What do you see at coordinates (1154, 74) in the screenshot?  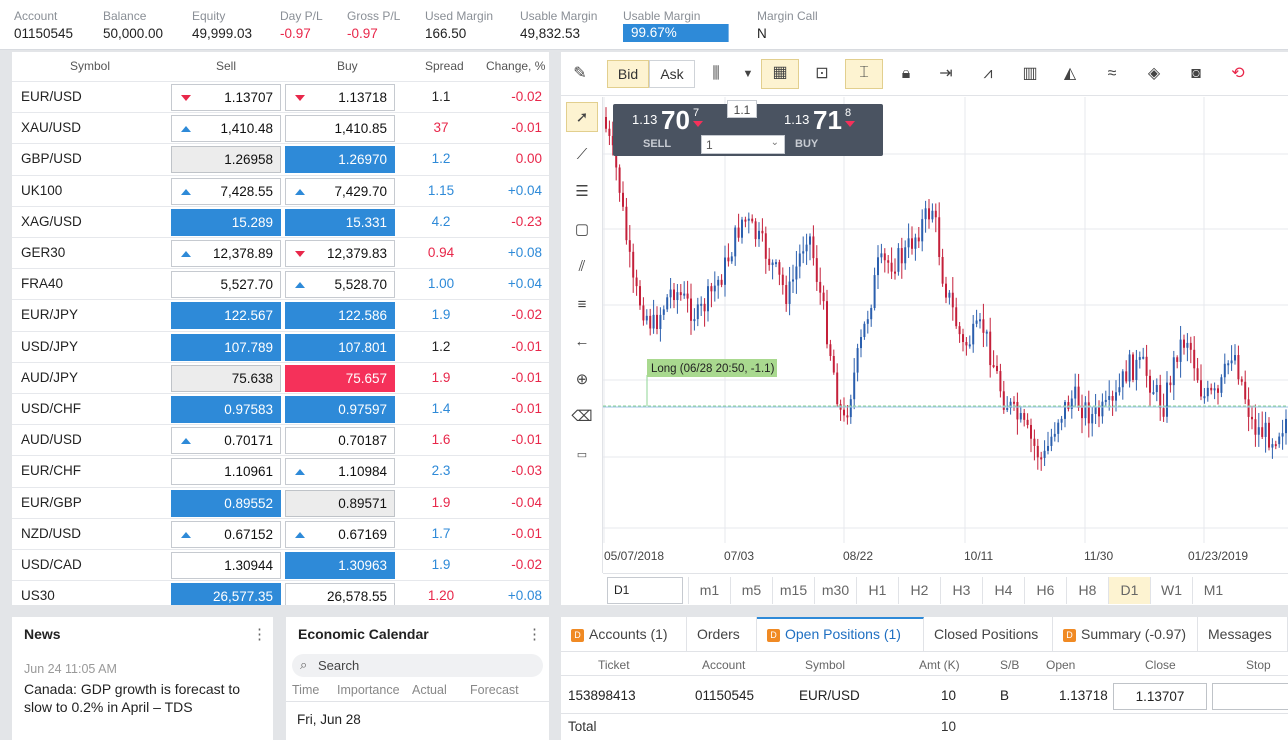 I see `layers-icon: ◈` at bounding box center [1154, 74].